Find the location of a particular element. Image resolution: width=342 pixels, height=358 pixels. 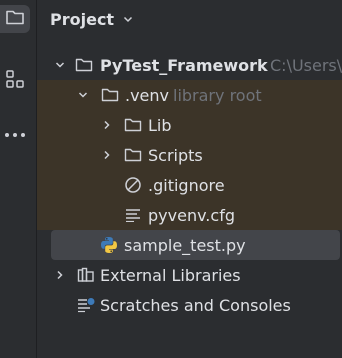

structure-icon is located at coordinates (15, 81).